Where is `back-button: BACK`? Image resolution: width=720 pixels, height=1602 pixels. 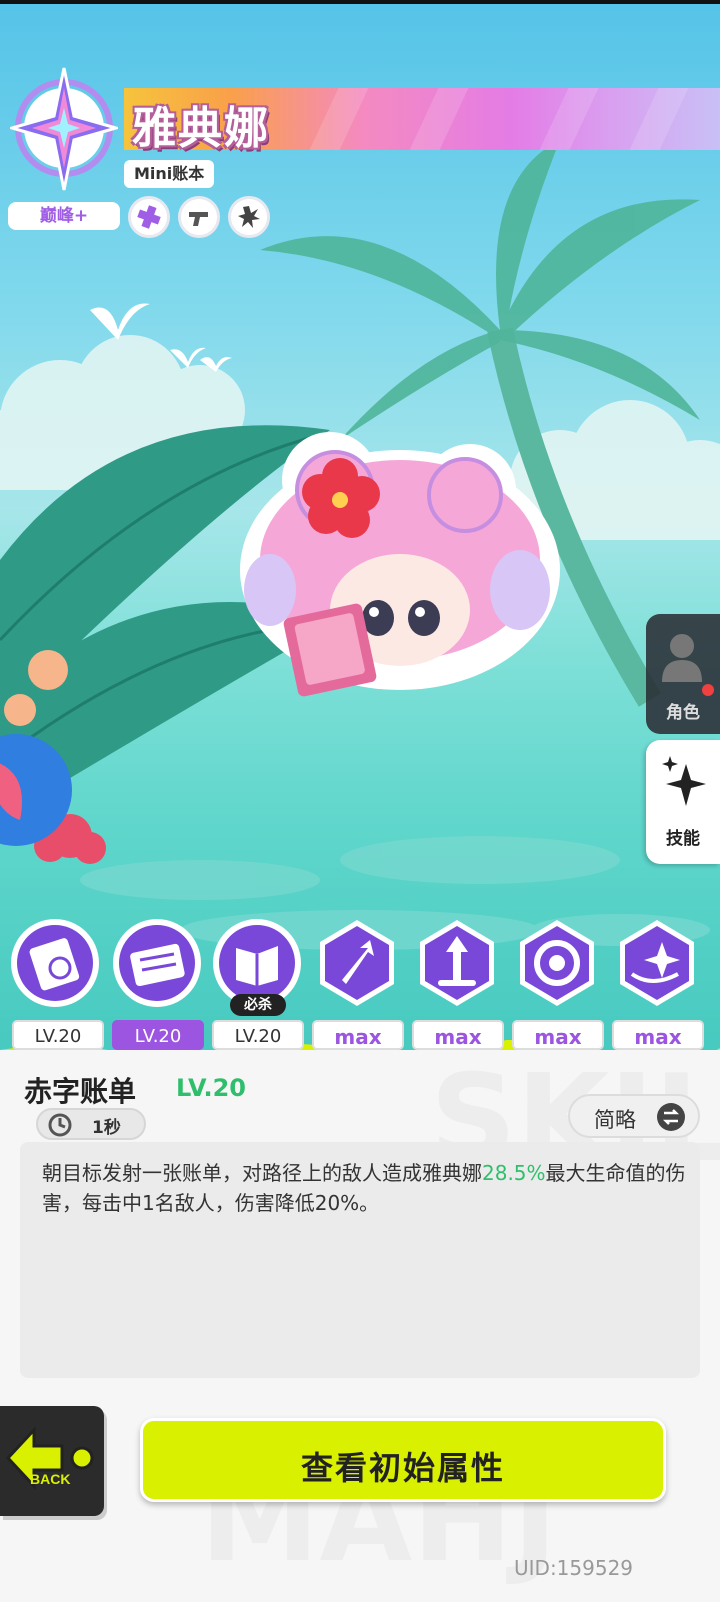
back-button: BACK is located at coordinates (52, 1461).